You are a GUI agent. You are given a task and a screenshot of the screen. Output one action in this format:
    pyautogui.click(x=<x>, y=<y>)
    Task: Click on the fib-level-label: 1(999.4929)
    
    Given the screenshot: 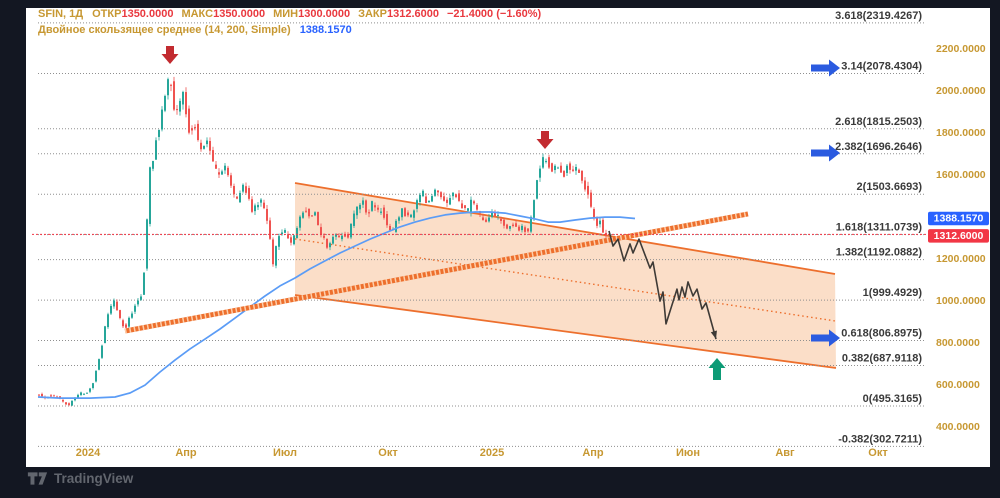 What is the action you would take?
    pyautogui.click(x=893, y=293)
    